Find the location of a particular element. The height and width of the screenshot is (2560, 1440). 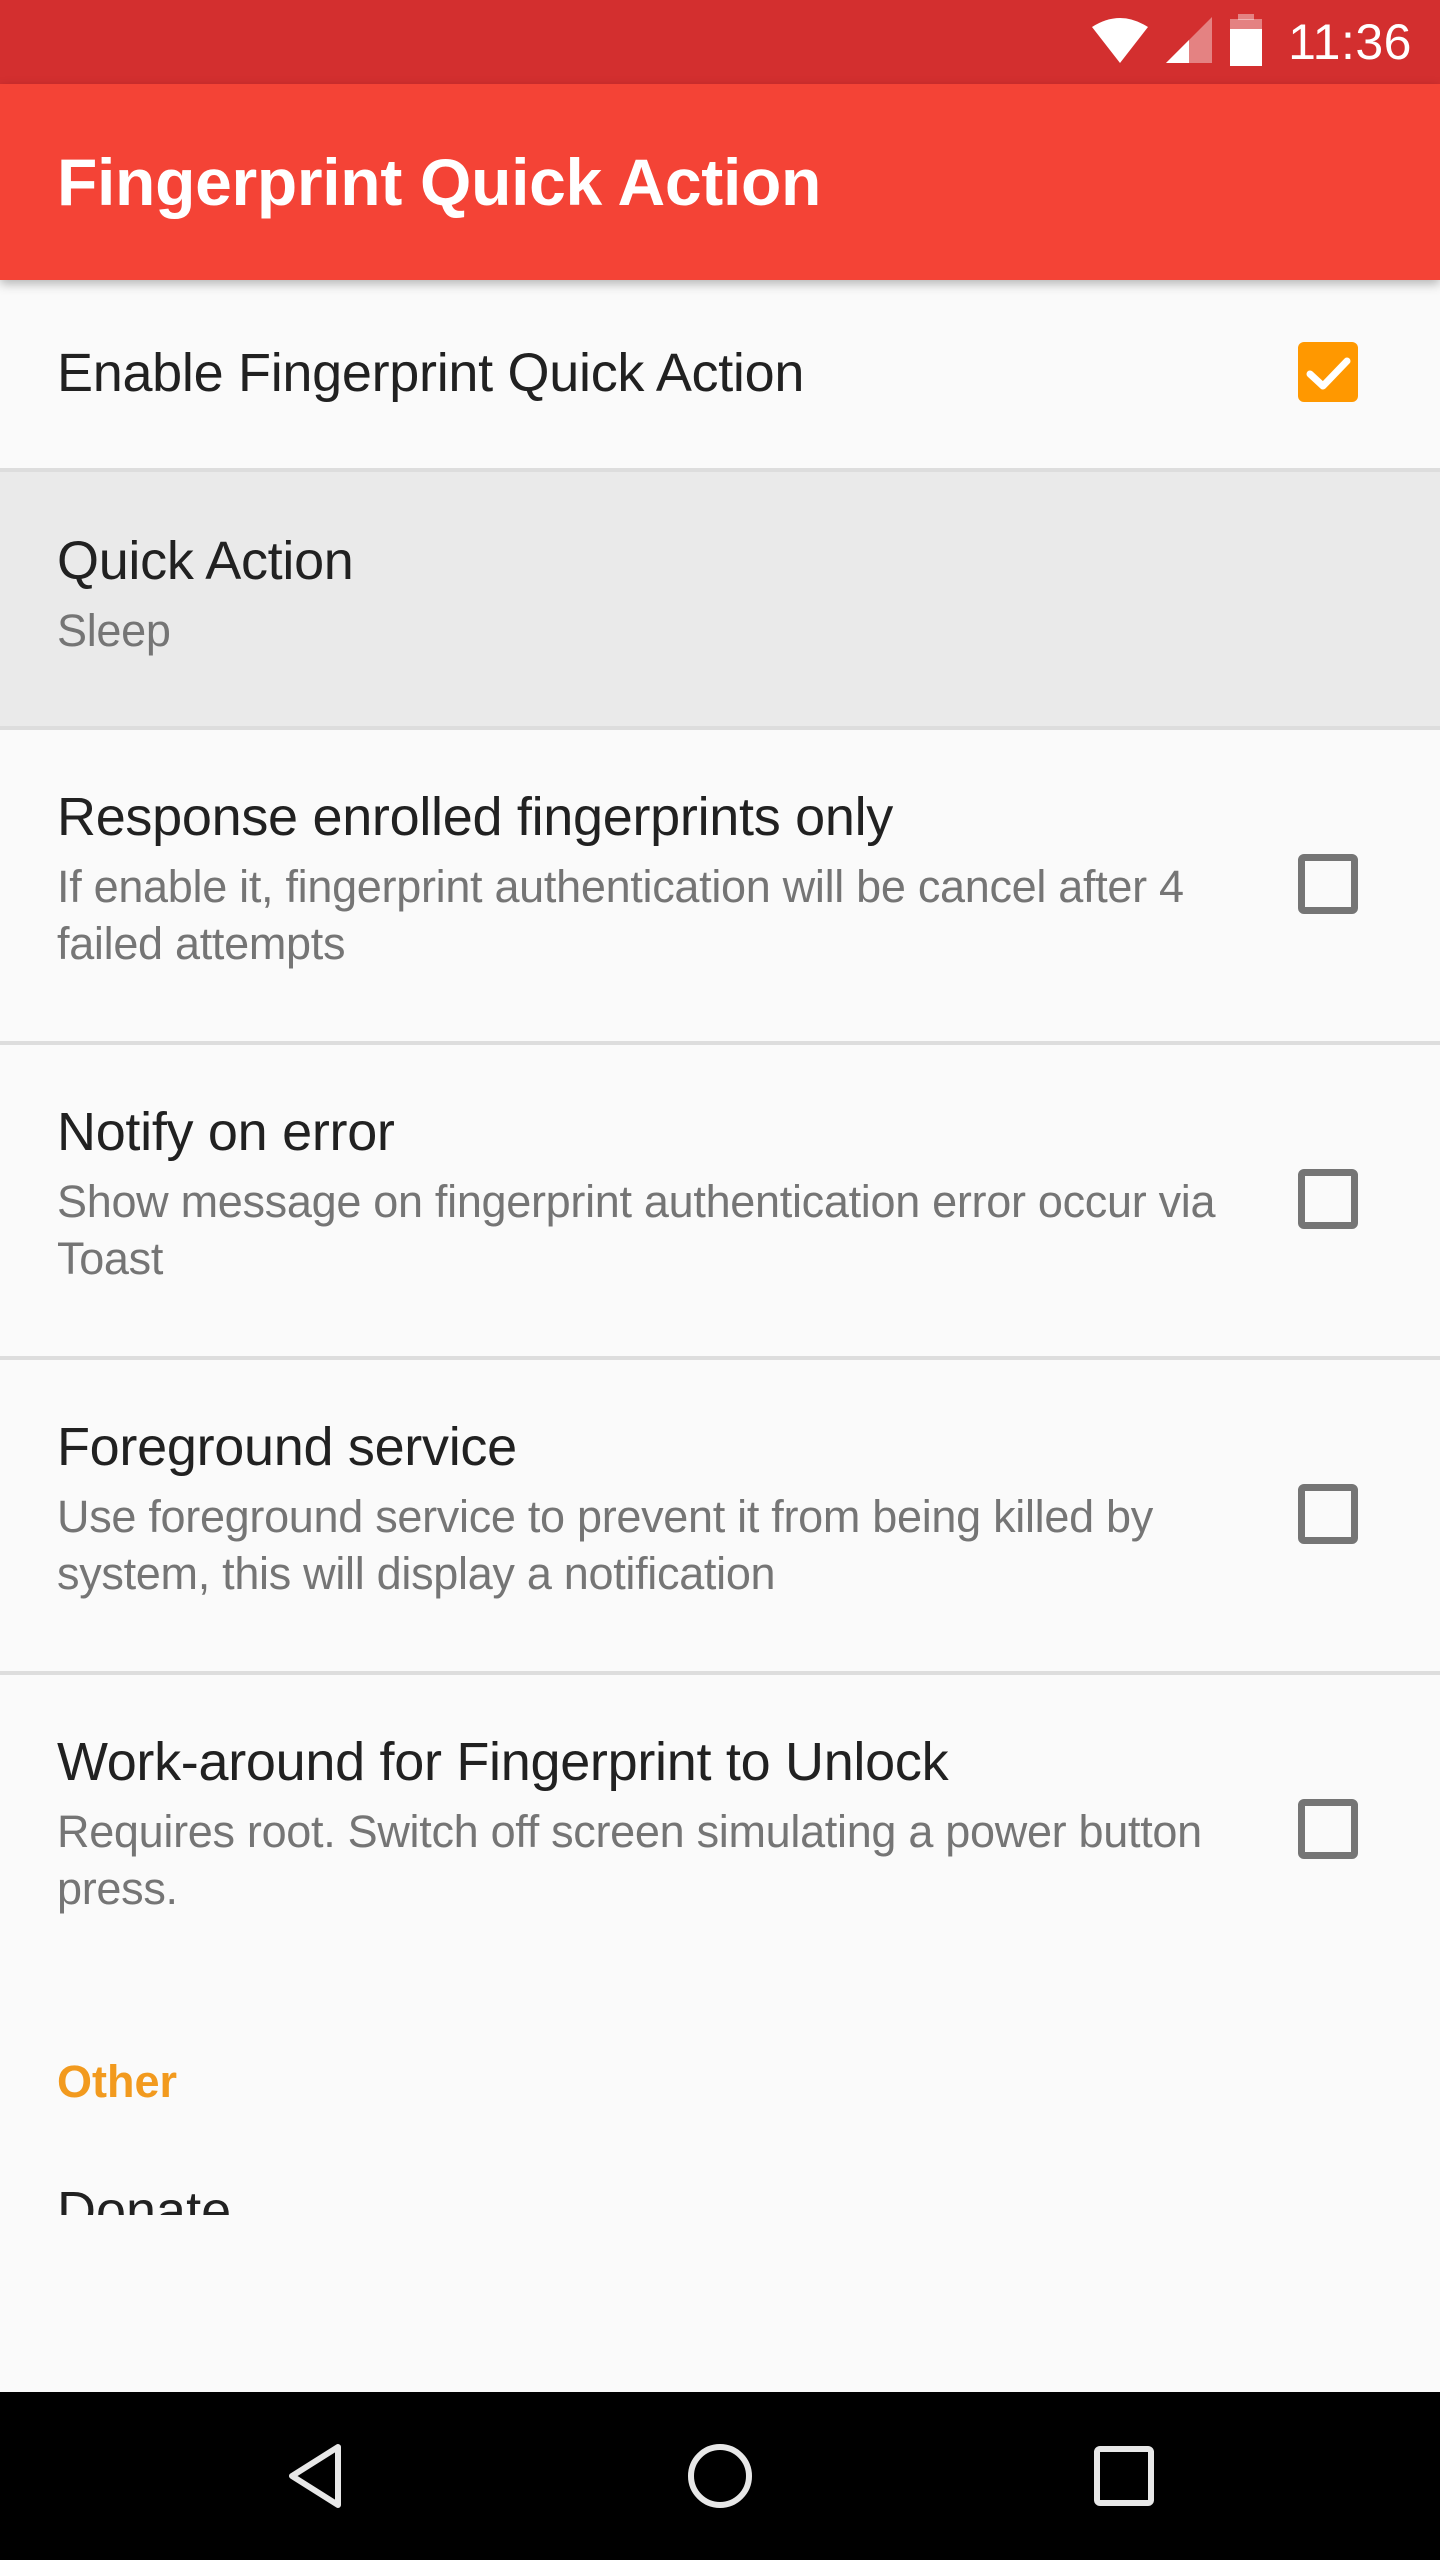

status-icons: 11:36 is located at coordinates (1251, 42).